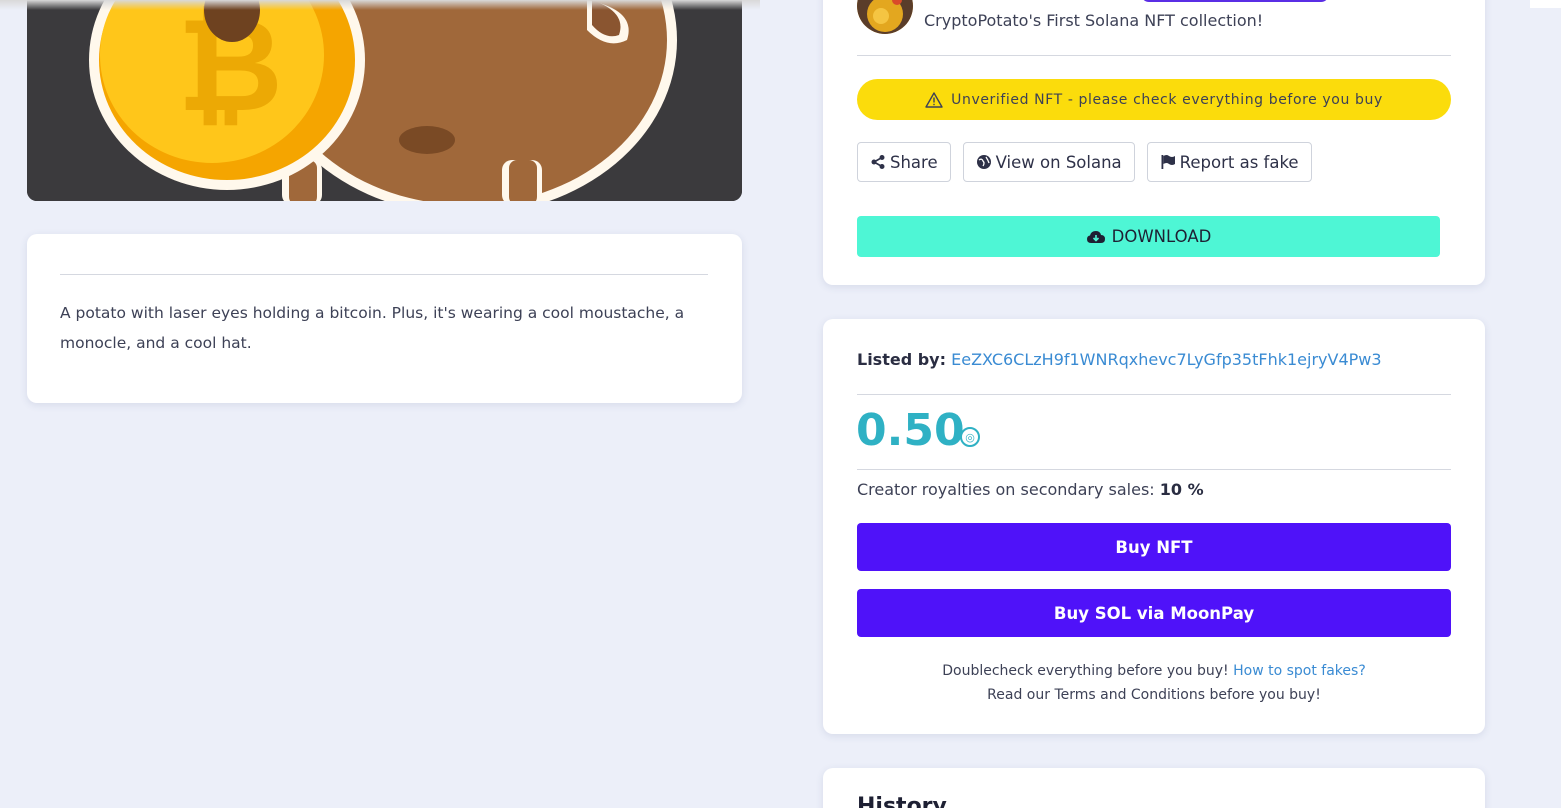 The height and width of the screenshot is (808, 1561). I want to click on warning-icon, so click(934, 99).